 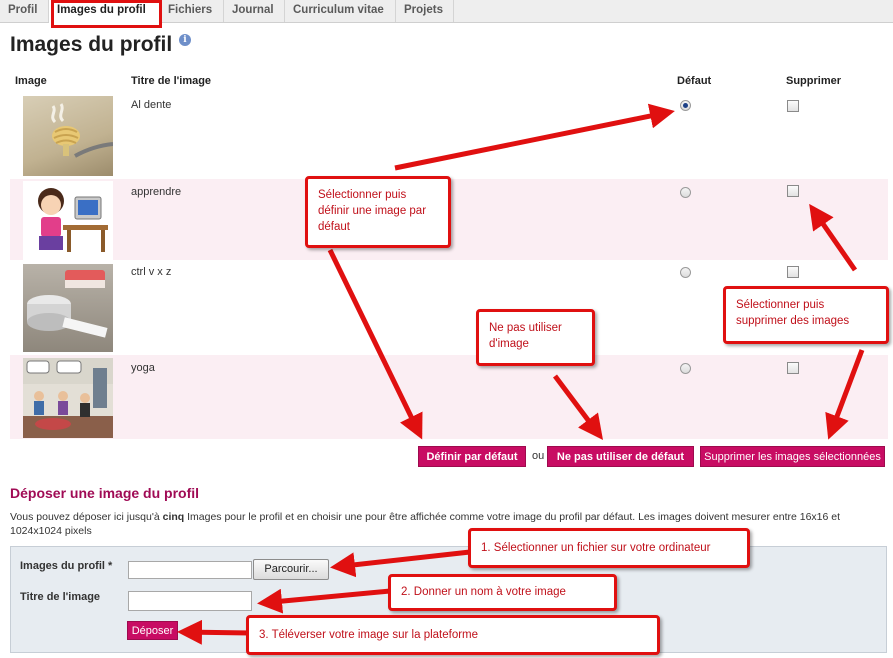 I want to click on table-row: yoga, so click(x=449, y=397).